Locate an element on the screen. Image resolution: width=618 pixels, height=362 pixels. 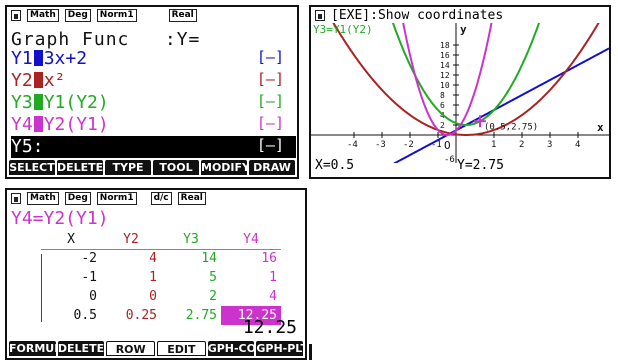
status-bar: Math Deg Norm1 d/c Real is located at coordinates (156, 198).